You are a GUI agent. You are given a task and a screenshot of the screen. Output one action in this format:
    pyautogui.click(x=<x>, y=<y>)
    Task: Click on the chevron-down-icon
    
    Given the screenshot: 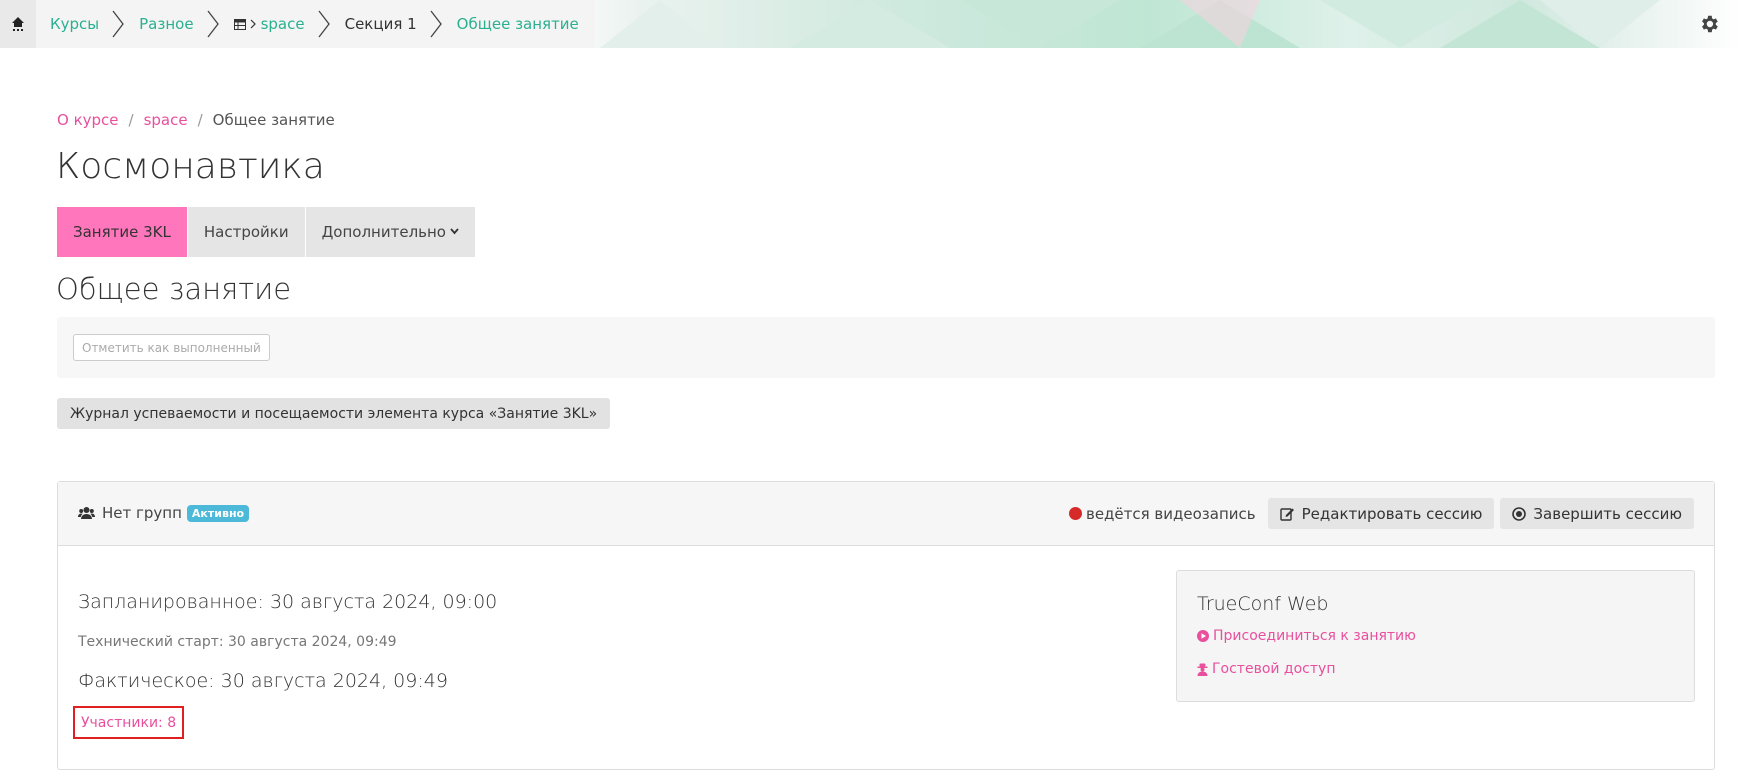 What is the action you would take?
    pyautogui.click(x=454, y=232)
    